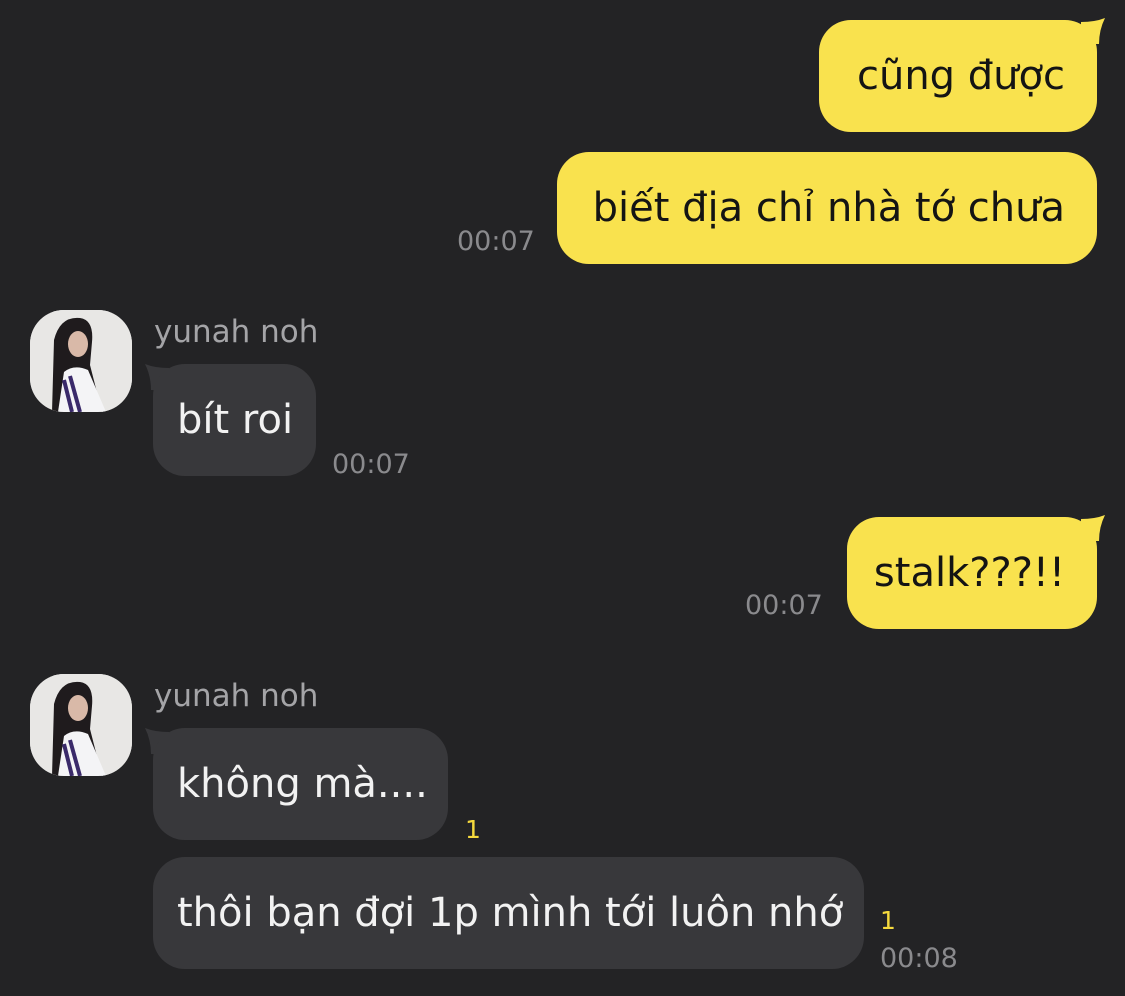 This screenshot has height=996, width=1125. I want to click on incoming-message-bubble: bít roi, so click(234, 420).